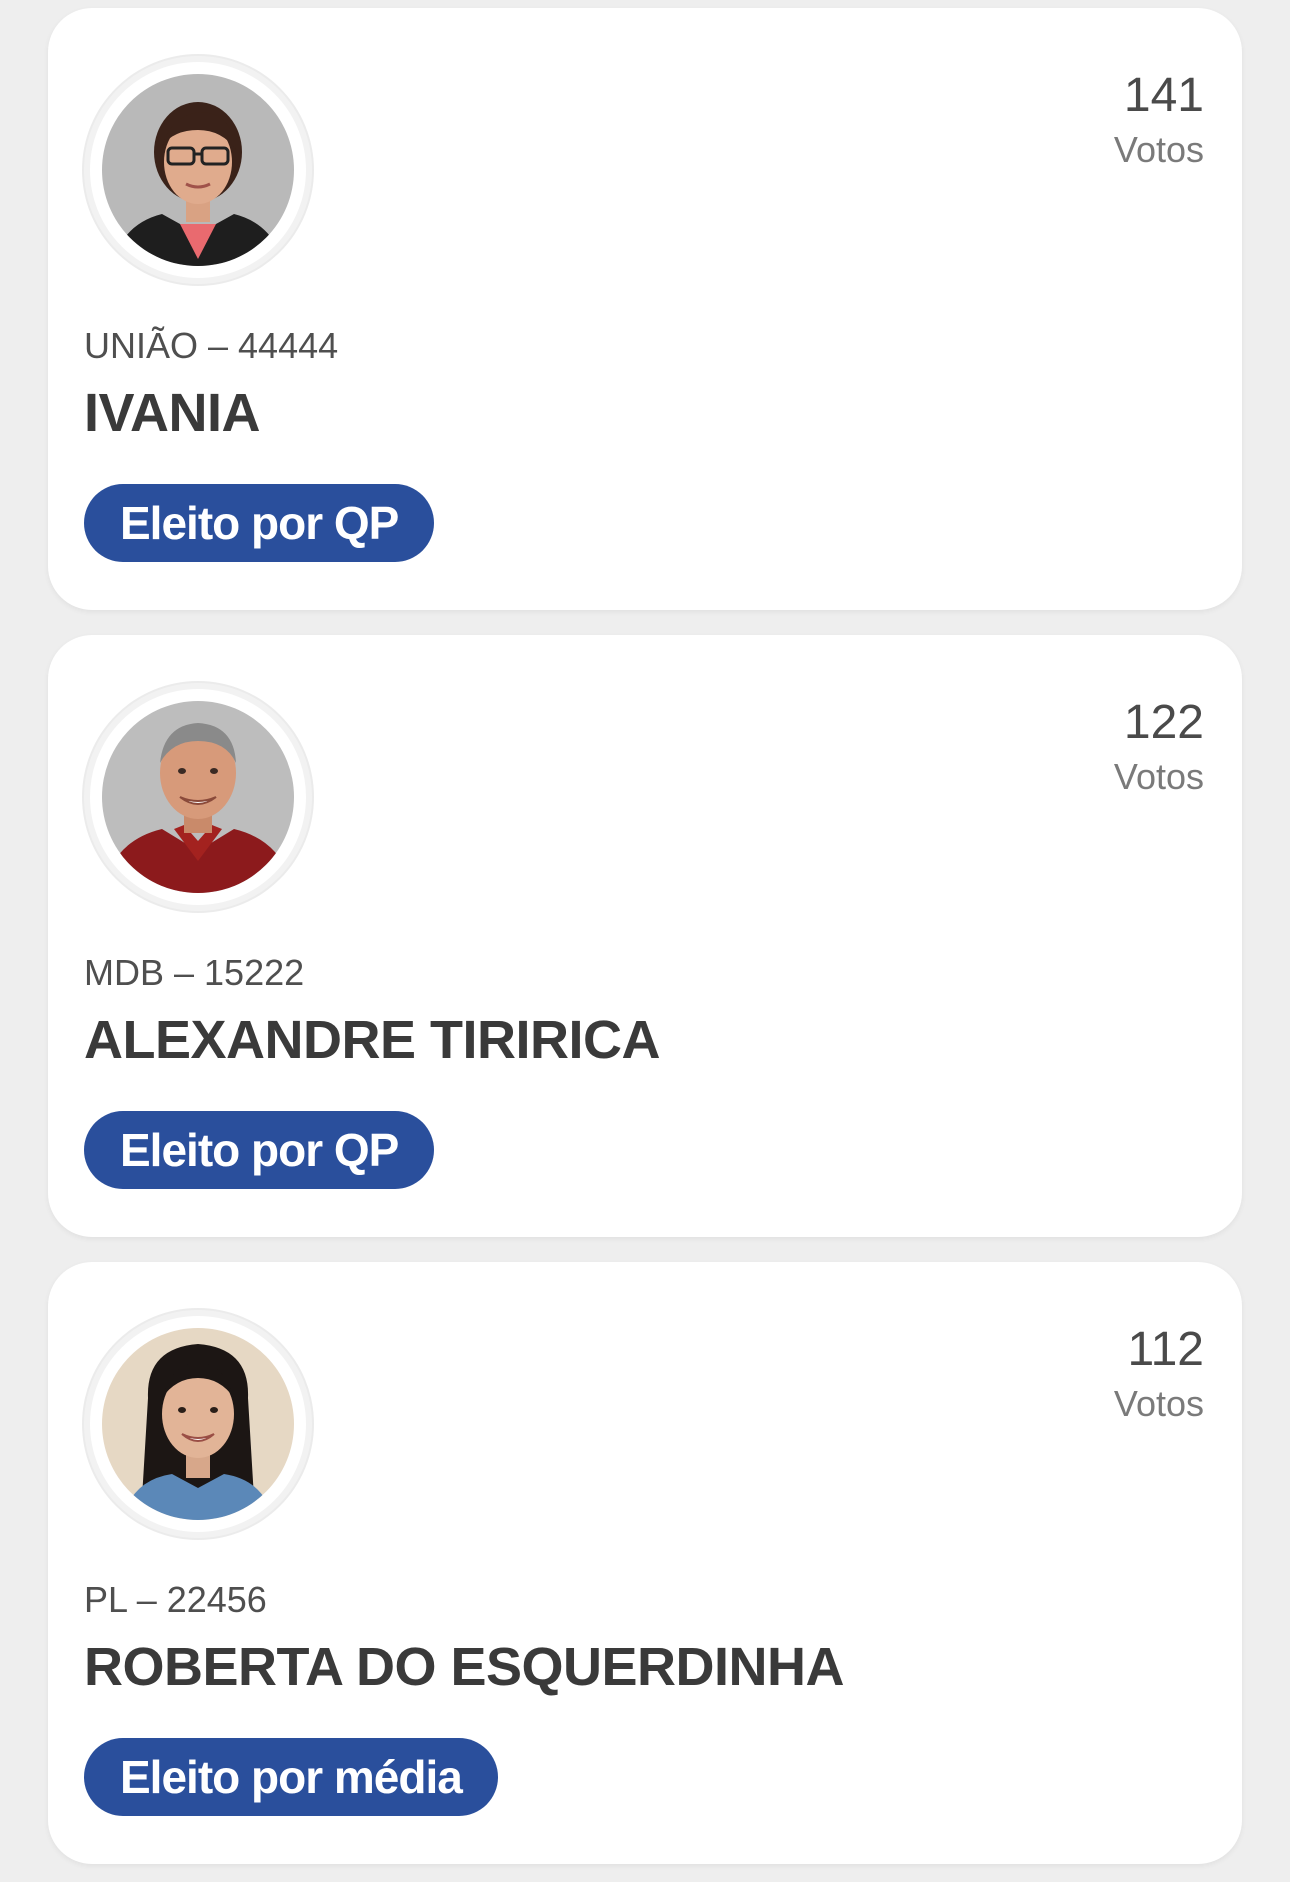  I want to click on vote-count: 141, so click(1163, 95).